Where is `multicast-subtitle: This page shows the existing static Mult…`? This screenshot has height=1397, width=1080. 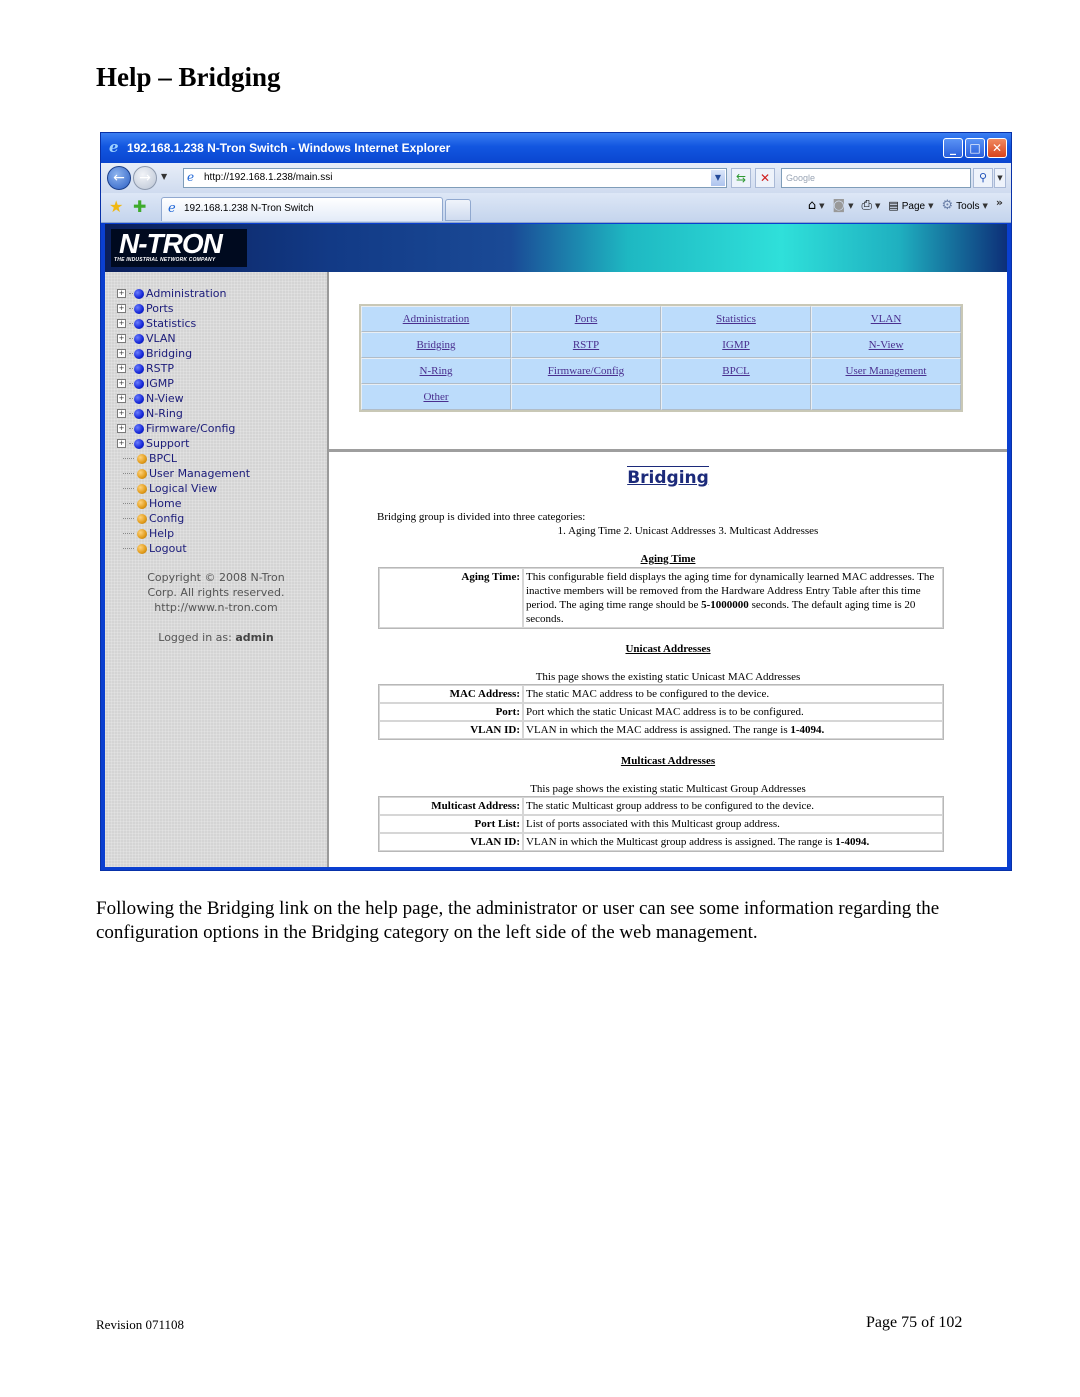 multicast-subtitle: This page shows the existing static Mult… is located at coordinates (668, 789).